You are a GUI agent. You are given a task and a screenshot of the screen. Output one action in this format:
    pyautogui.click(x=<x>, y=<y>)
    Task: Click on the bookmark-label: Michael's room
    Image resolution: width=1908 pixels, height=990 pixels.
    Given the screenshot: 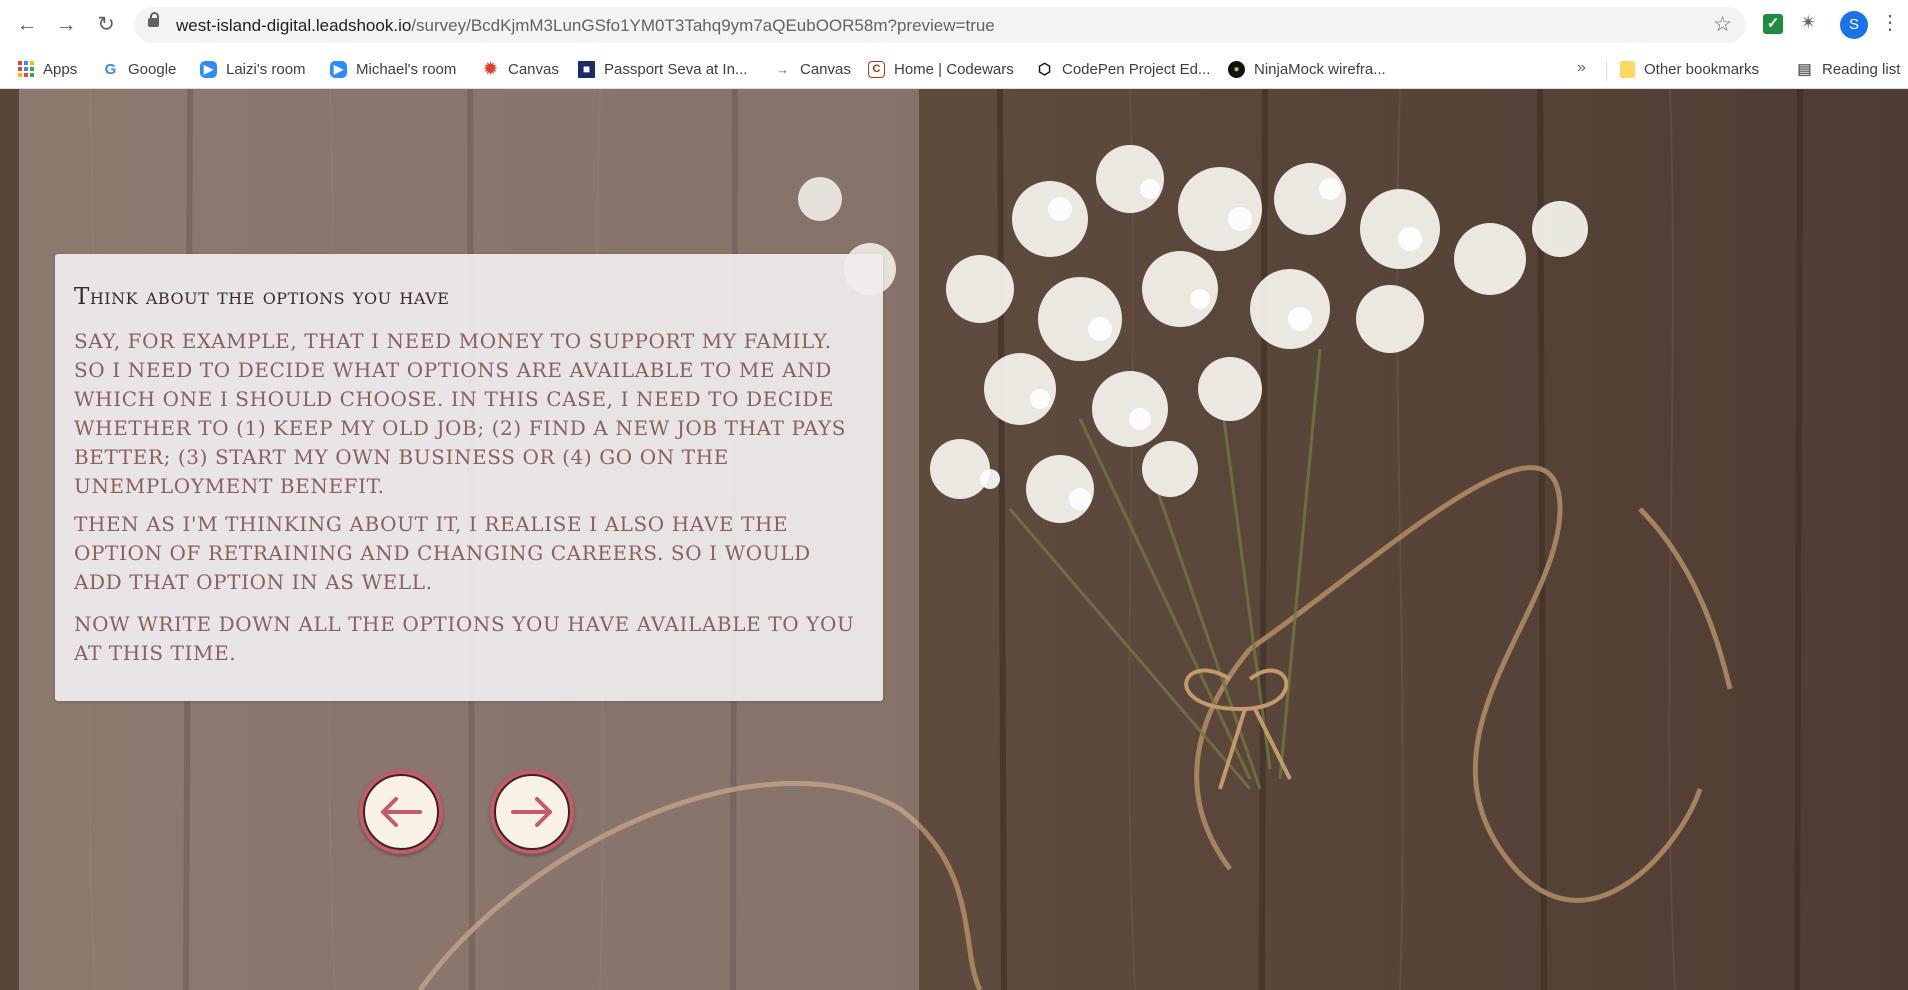 What is the action you would take?
    pyautogui.click(x=406, y=69)
    